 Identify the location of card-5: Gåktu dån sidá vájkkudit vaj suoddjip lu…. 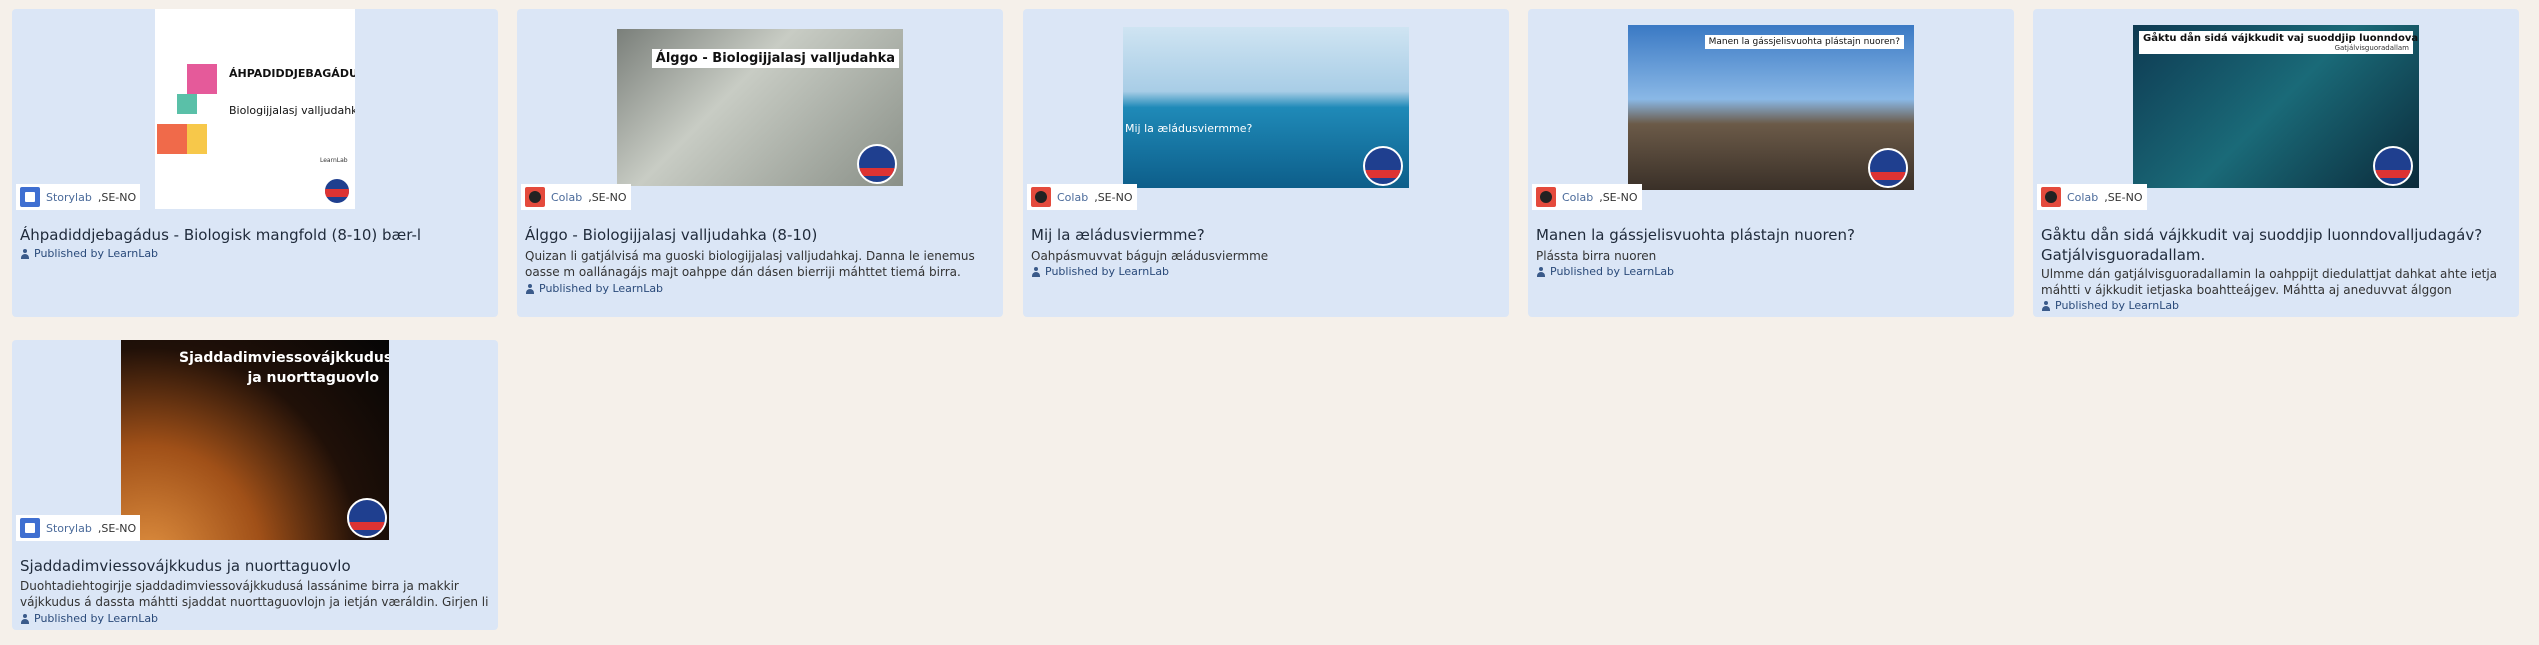
(2276, 163).